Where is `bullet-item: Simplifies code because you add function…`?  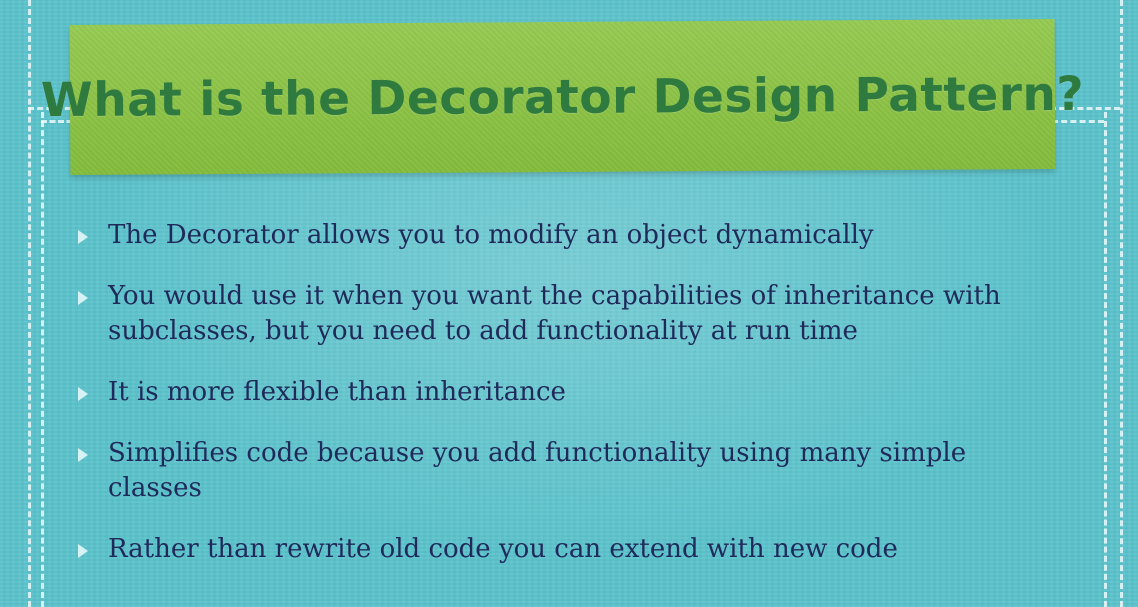 bullet-item: Simplifies code because you add function… is located at coordinates (578, 471).